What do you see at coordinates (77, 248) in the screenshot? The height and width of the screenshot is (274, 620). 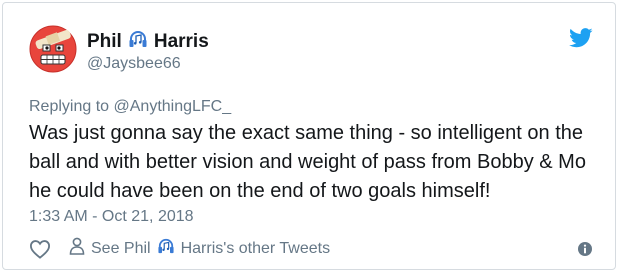 I see `person-icon` at bounding box center [77, 248].